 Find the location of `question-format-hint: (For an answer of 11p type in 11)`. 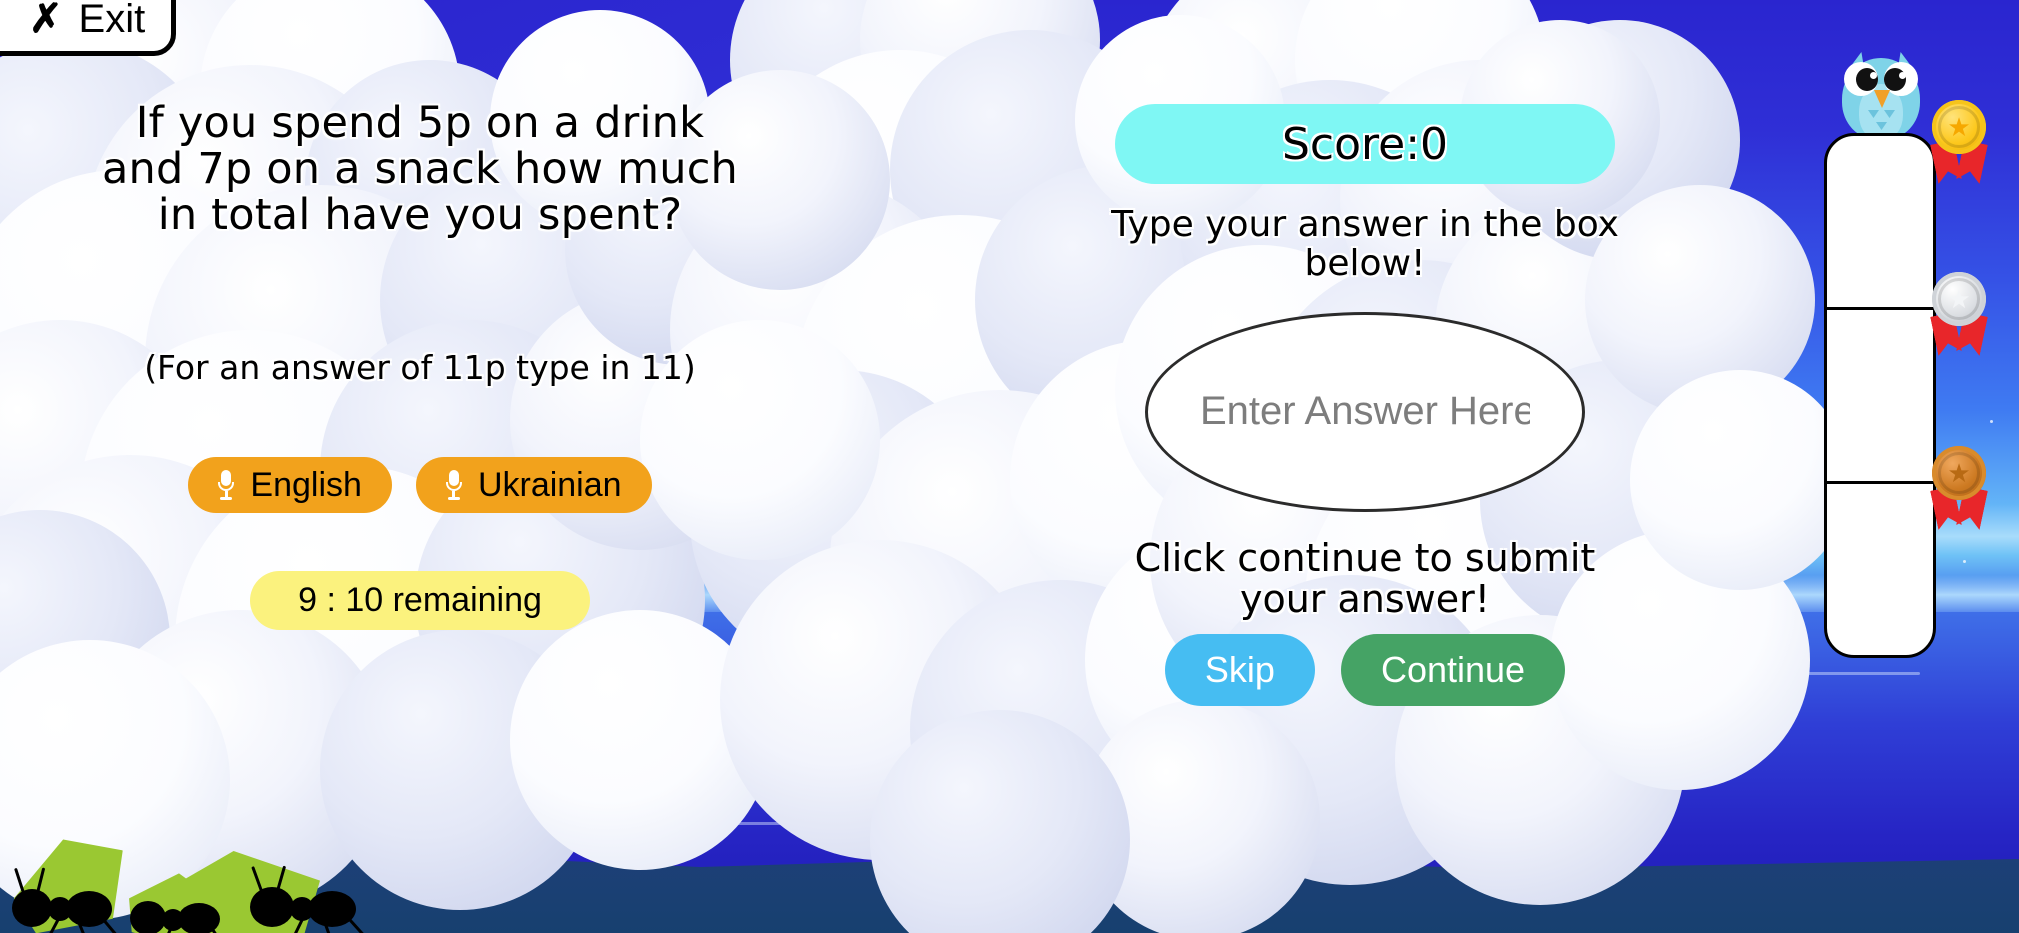

question-format-hint: (For an answer of 11p type in 11) is located at coordinates (420, 367).